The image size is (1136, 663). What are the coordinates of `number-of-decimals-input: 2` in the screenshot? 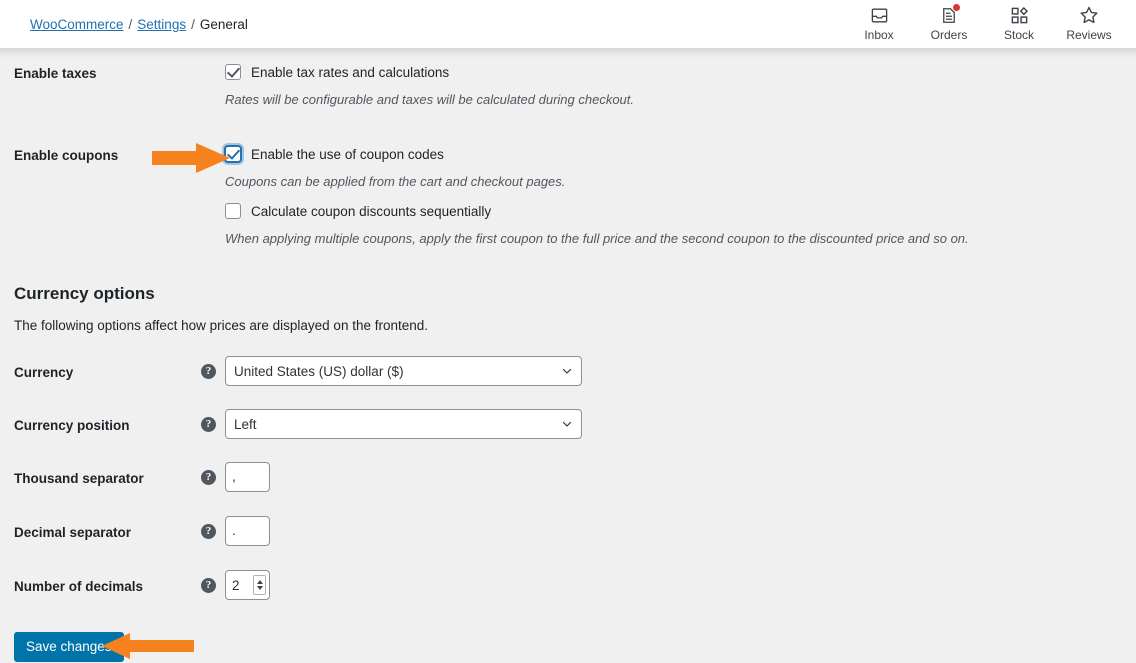 It's located at (247, 585).